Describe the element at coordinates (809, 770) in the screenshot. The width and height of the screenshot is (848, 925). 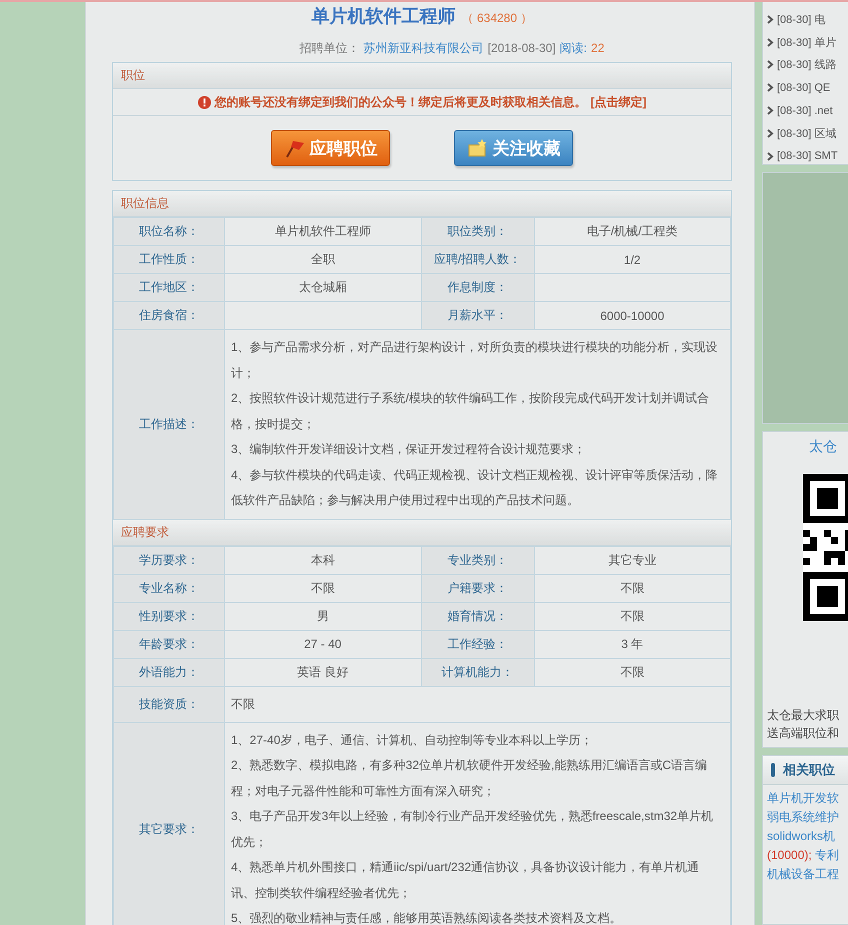
I see `related-header: 相关职位` at that location.